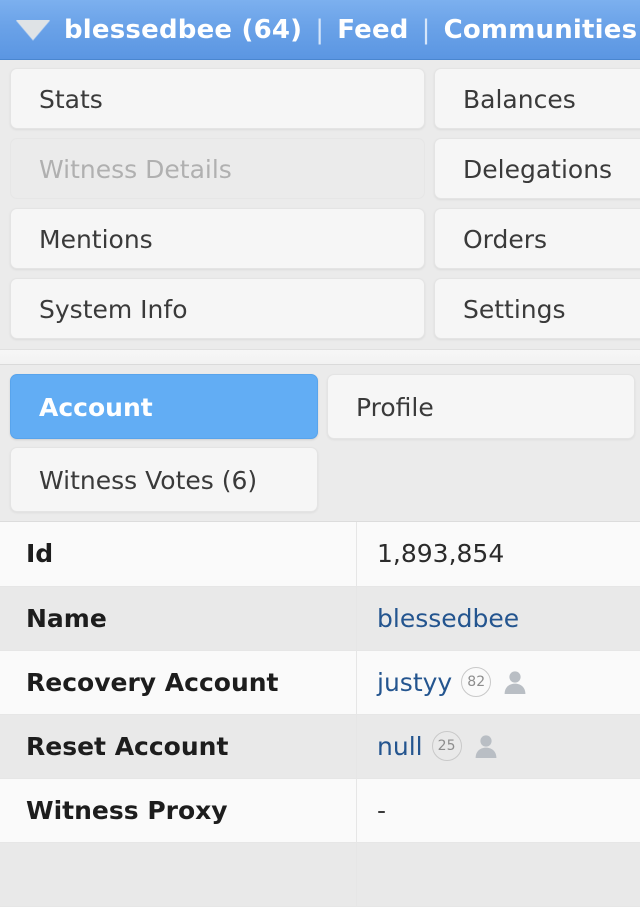 Image resolution: width=640 pixels, height=907 pixels. I want to click on value-text: -, so click(381, 810).